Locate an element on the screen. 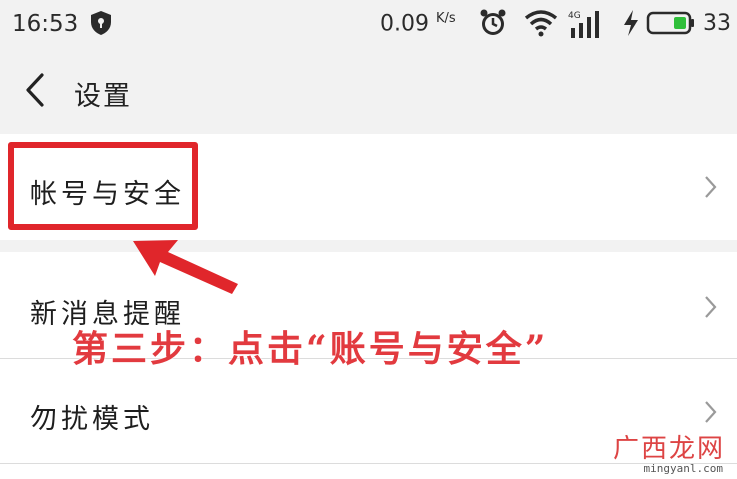 The image size is (737, 479). net-speed: 0.09 K/s is located at coordinates (418, 24).